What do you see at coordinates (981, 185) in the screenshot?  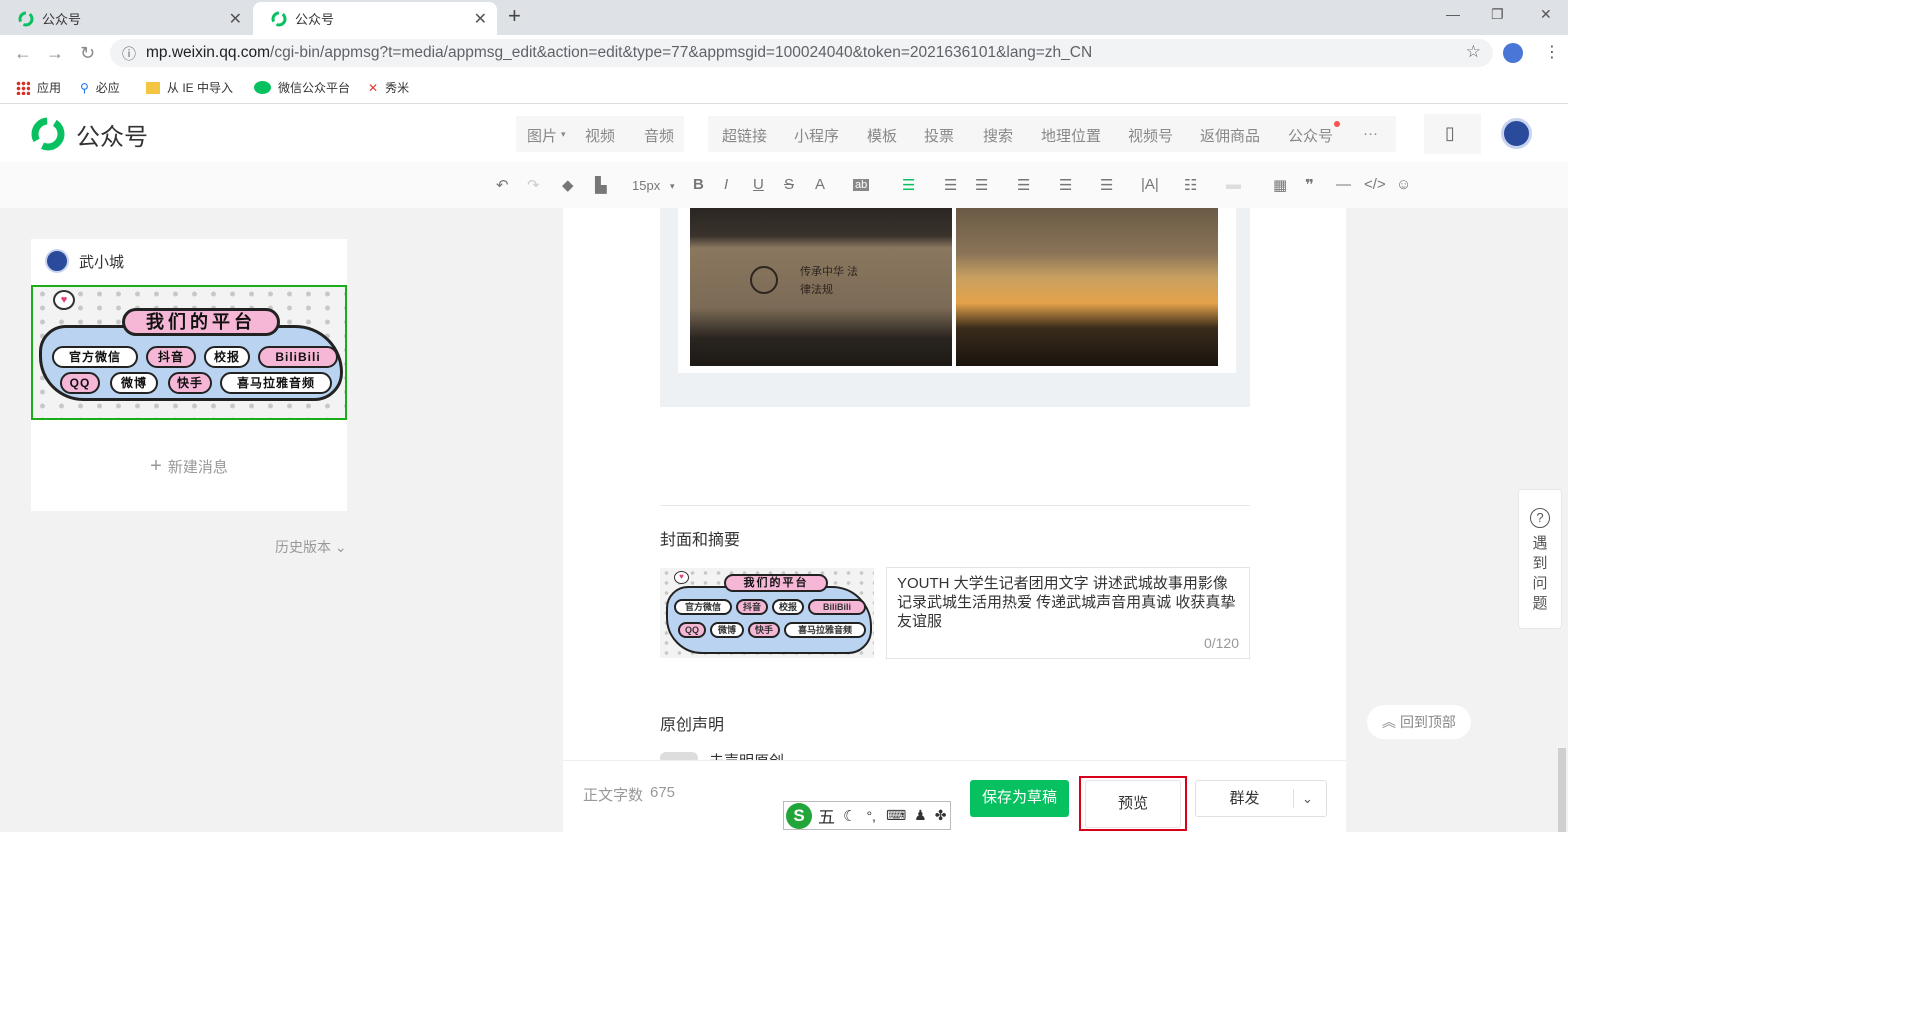 I see `outdent-icon: ☰` at bounding box center [981, 185].